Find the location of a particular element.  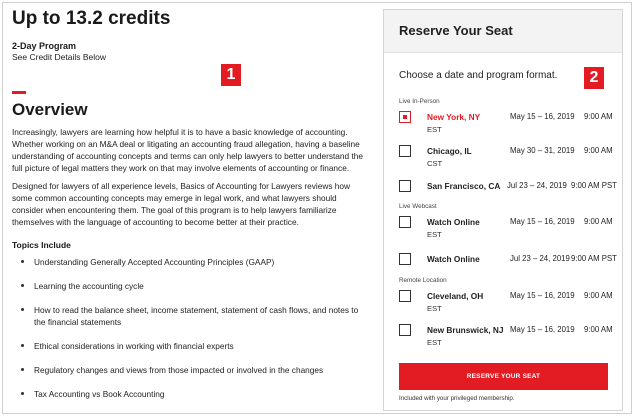

choose-format-prompt: Choose a date and program format. is located at coordinates (478, 75).